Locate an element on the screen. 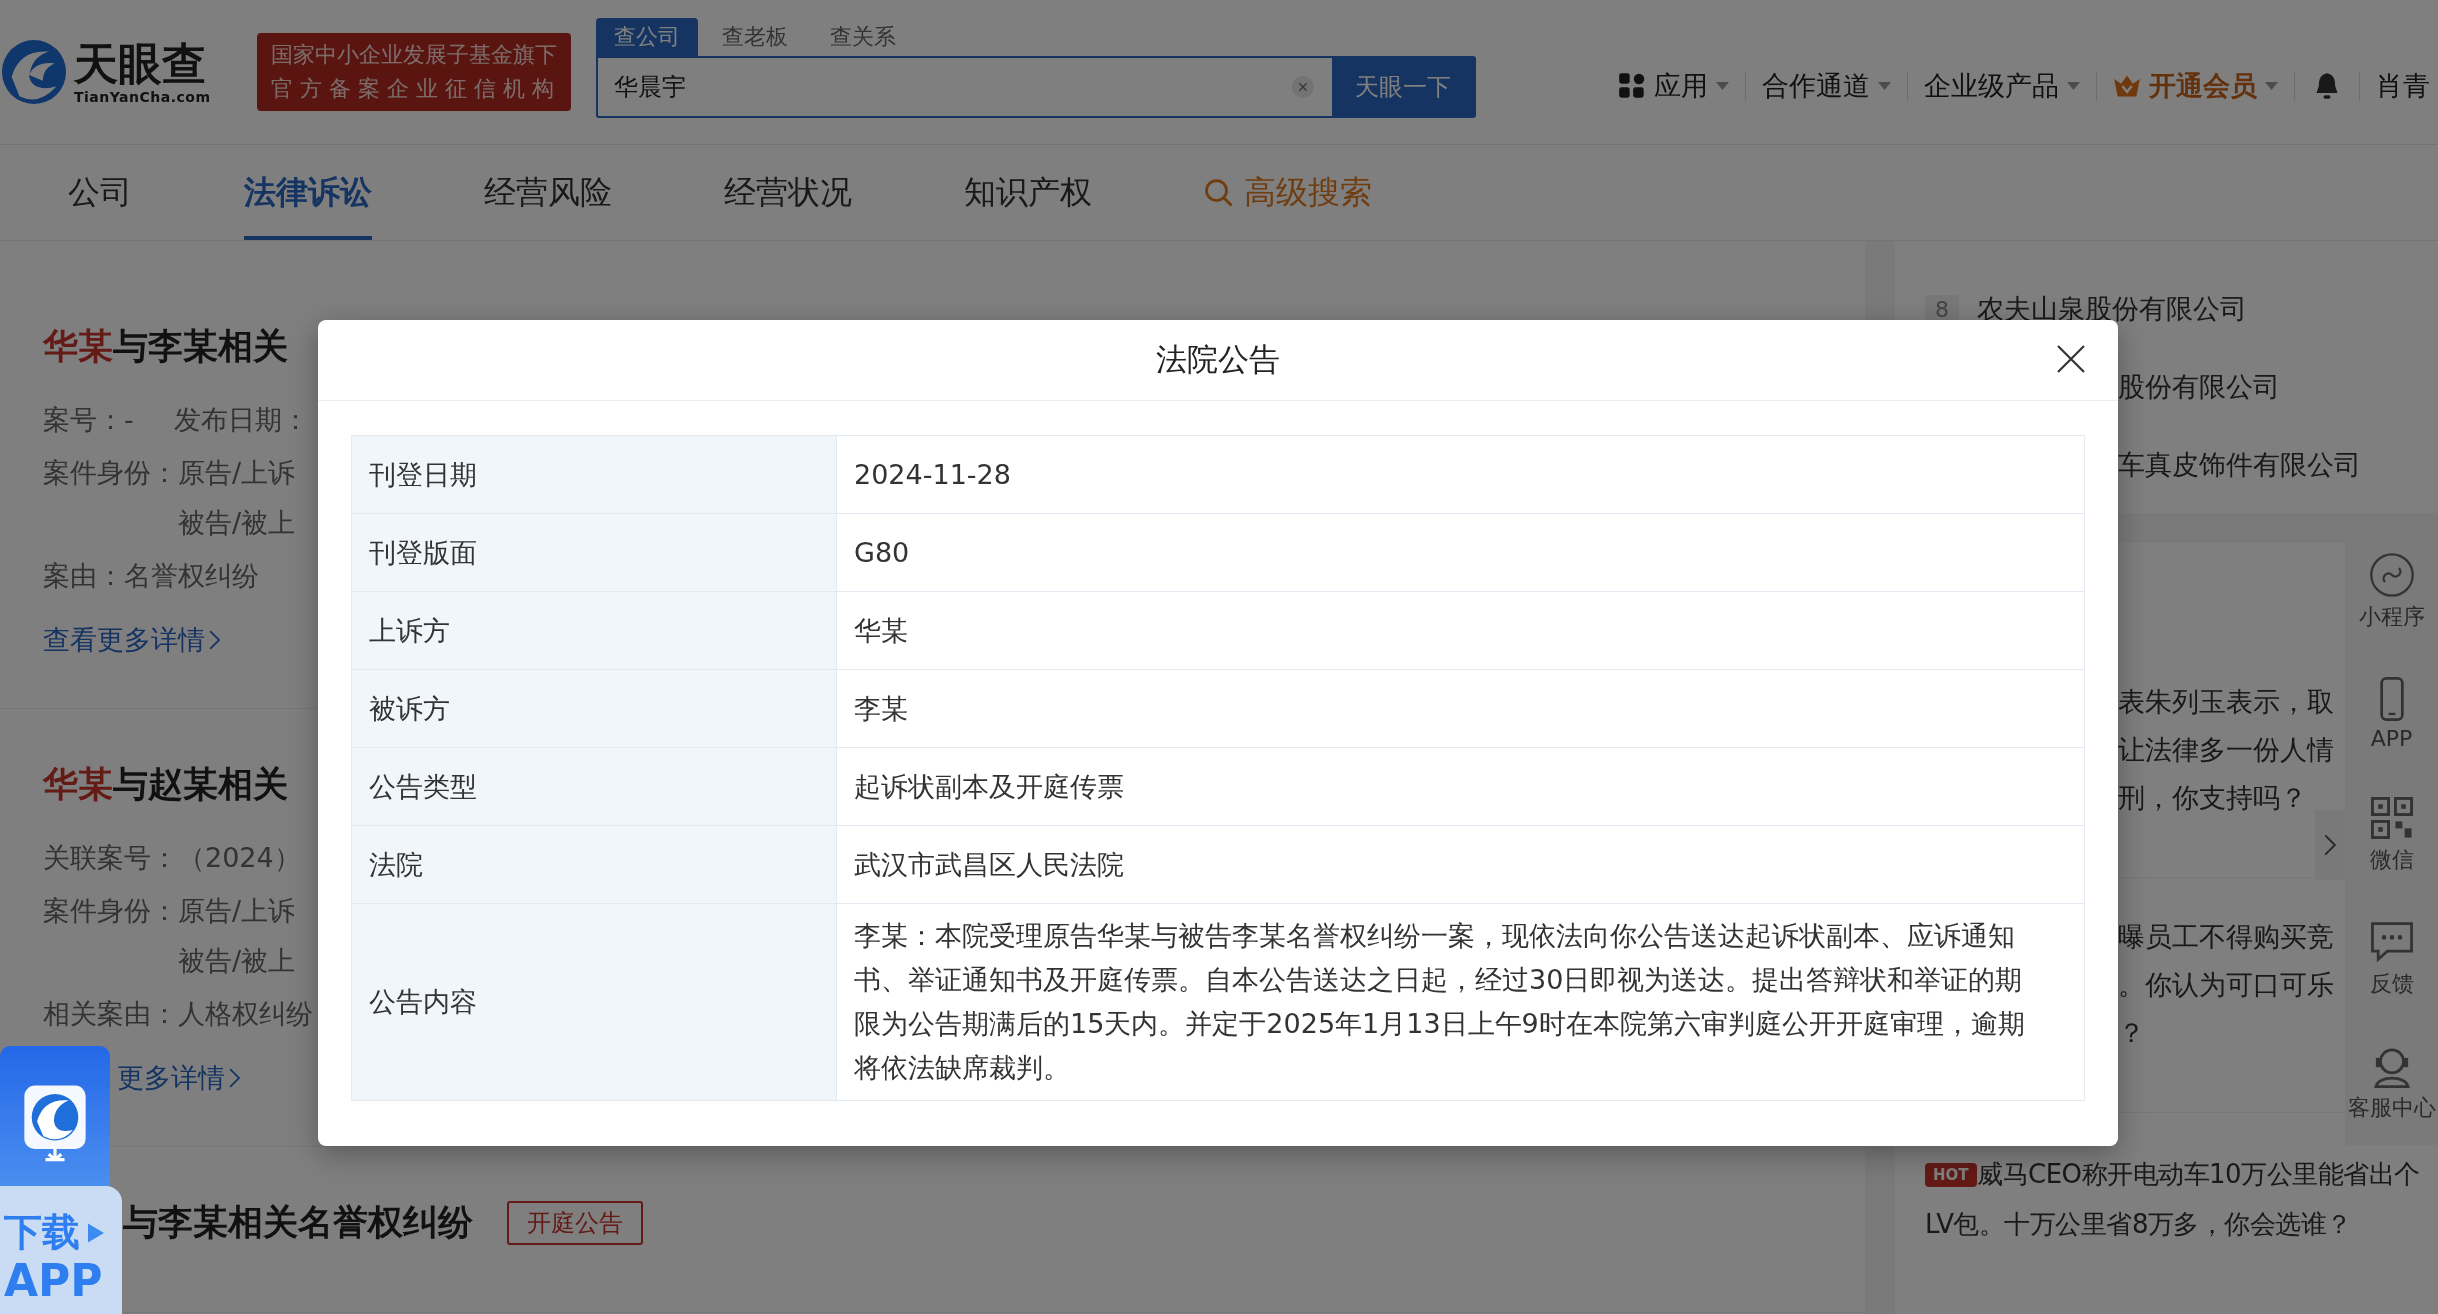 Image resolution: width=2438 pixels, height=1314 pixels. table-cell: 公告内容 is located at coordinates (594, 1002).